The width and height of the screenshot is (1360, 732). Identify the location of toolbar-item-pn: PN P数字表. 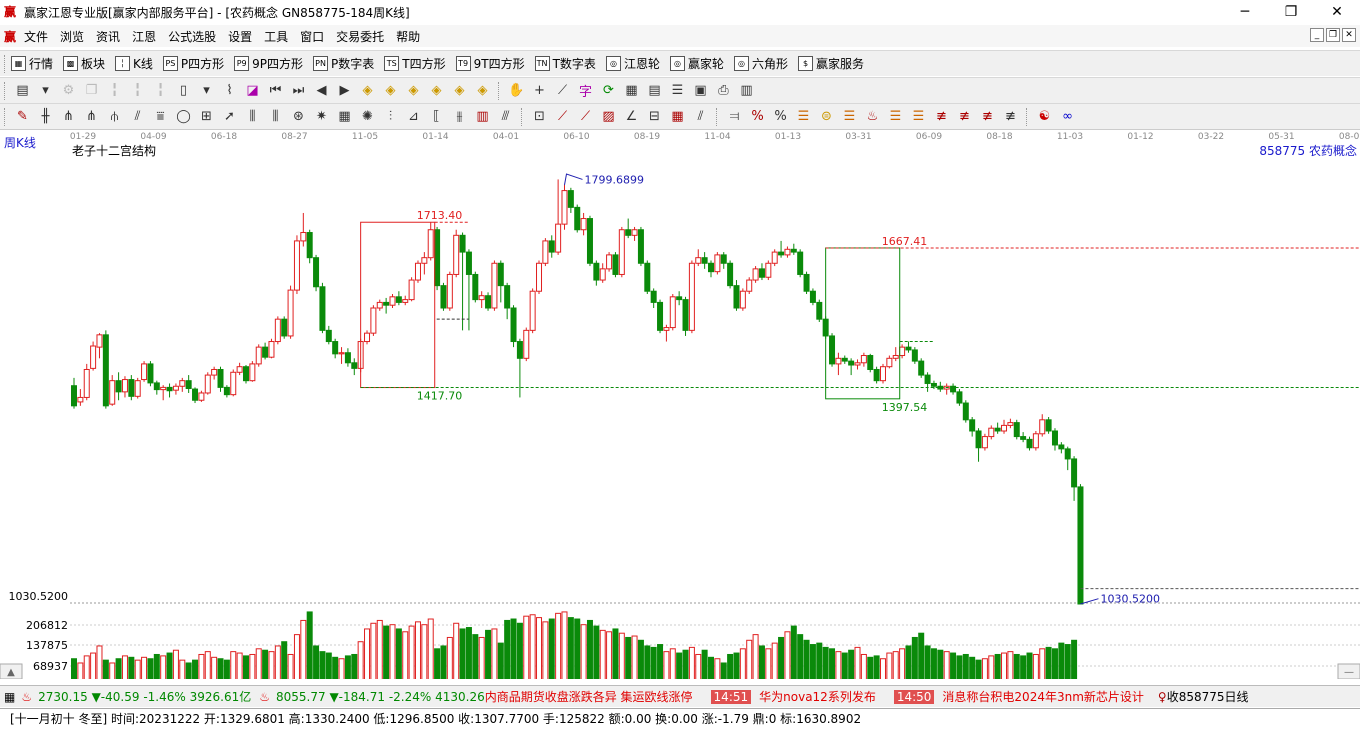
(343, 63).